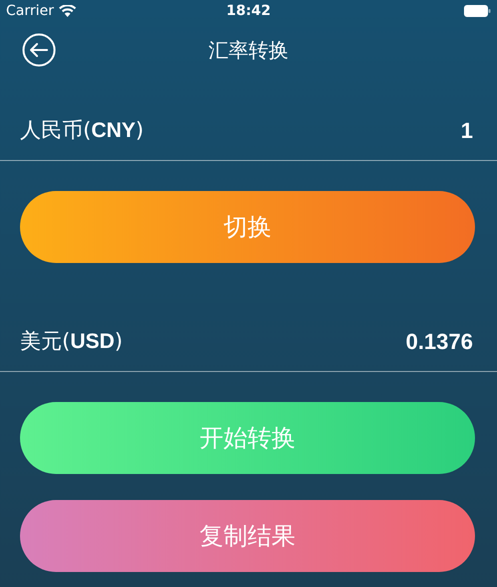  What do you see at coordinates (248, 11) in the screenshot?
I see `status-time: 18:42` at bounding box center [248, 11].